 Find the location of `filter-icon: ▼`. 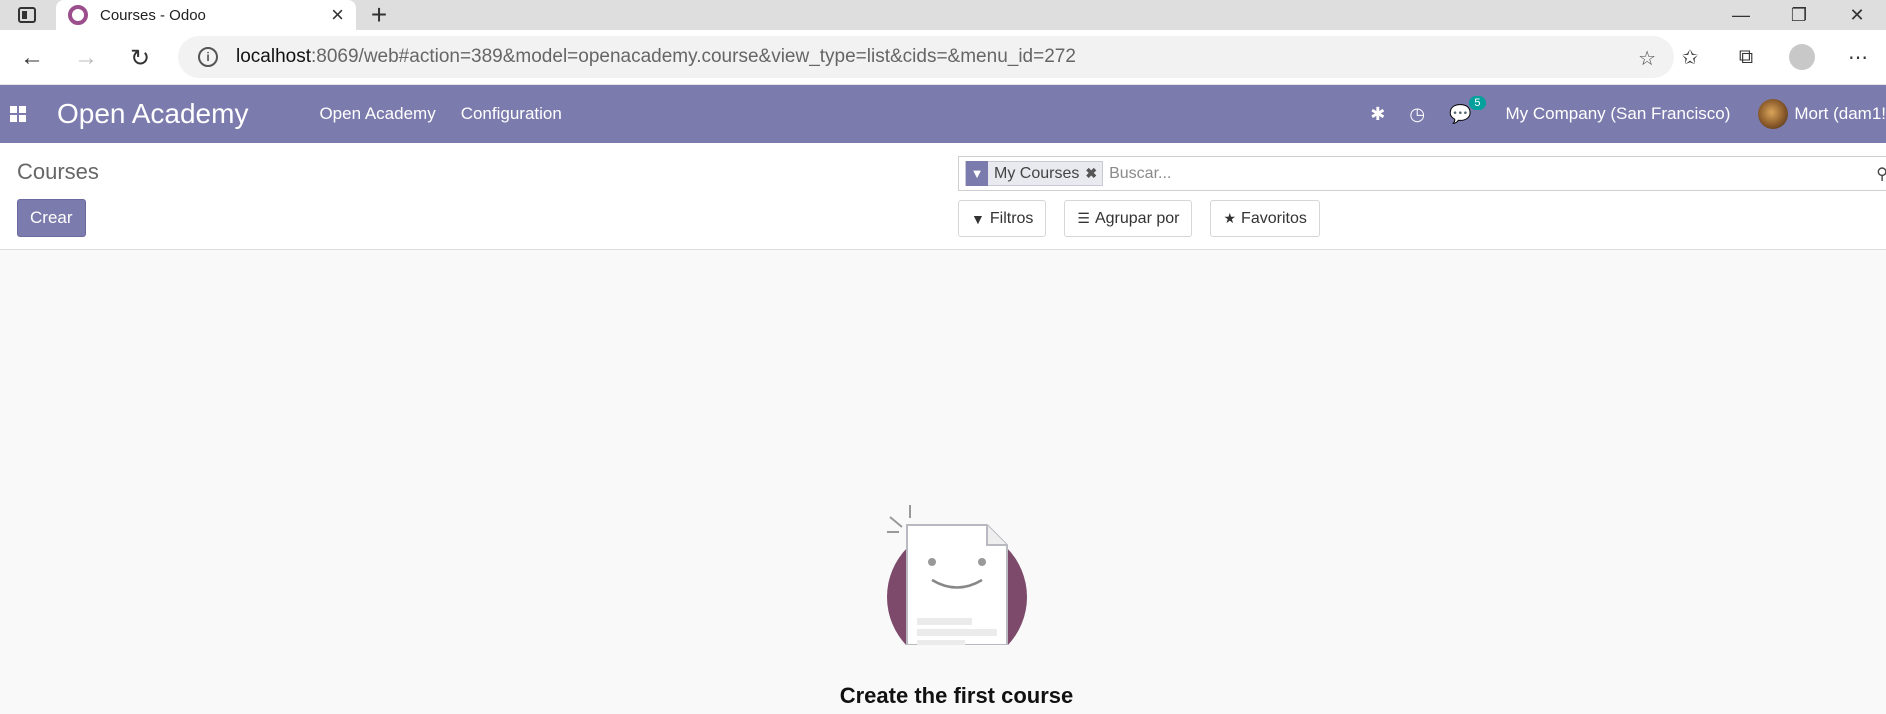

filter-icon: ▼ is located at coordinates (977, 173).